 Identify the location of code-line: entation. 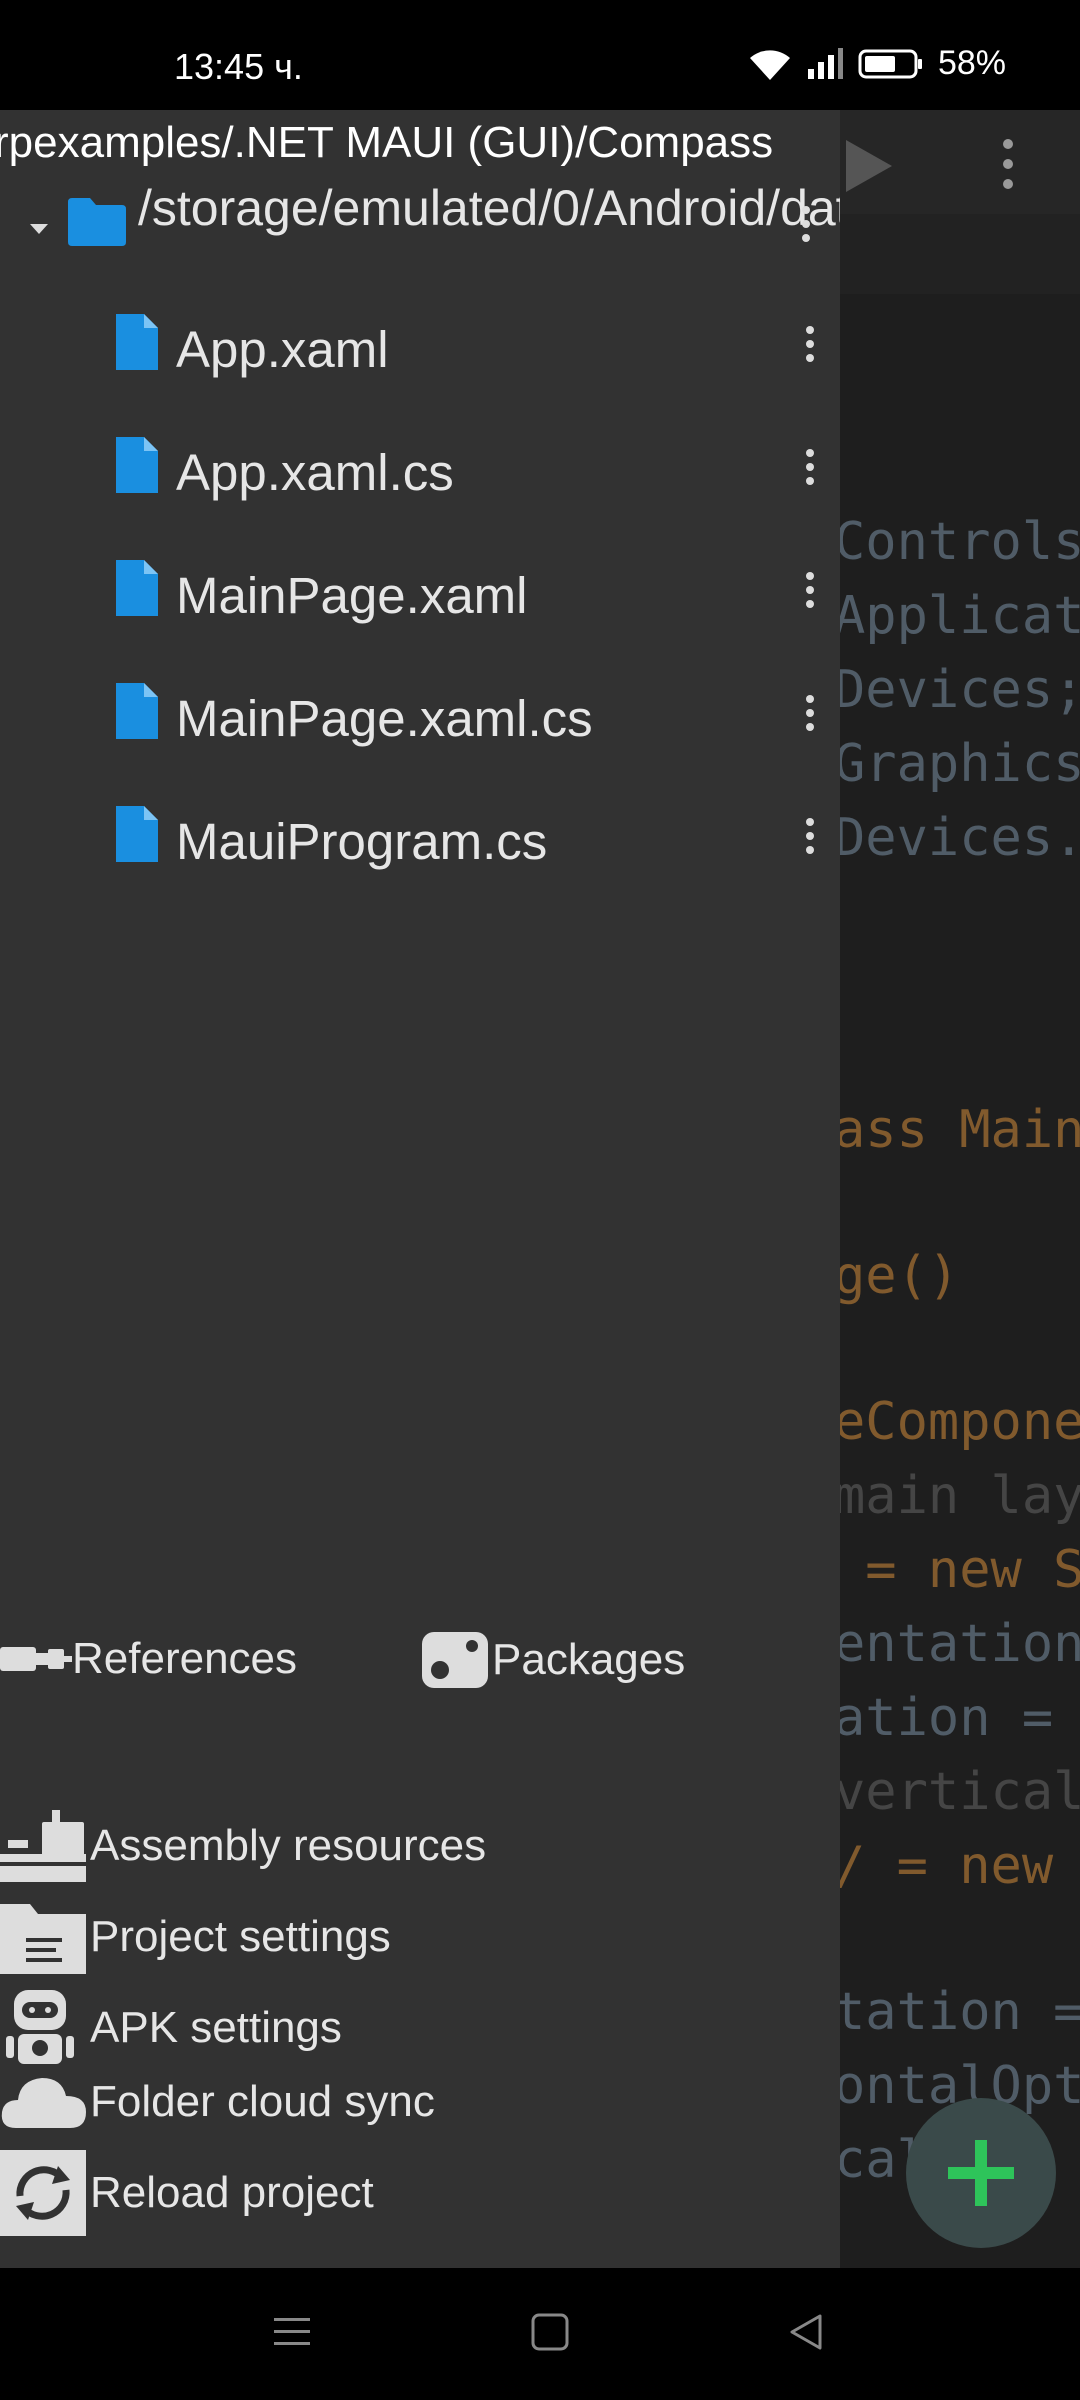
(957, 1644).